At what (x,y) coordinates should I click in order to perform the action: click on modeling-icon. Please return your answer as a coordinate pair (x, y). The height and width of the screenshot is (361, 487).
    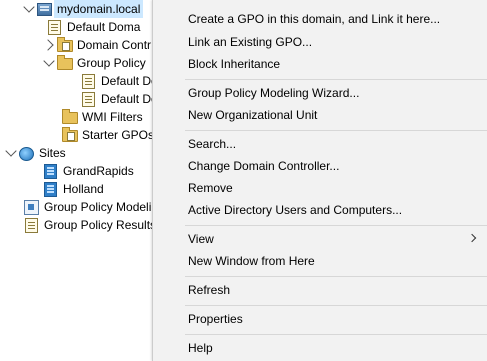
    Looking at the image, I should click on (31, 207).